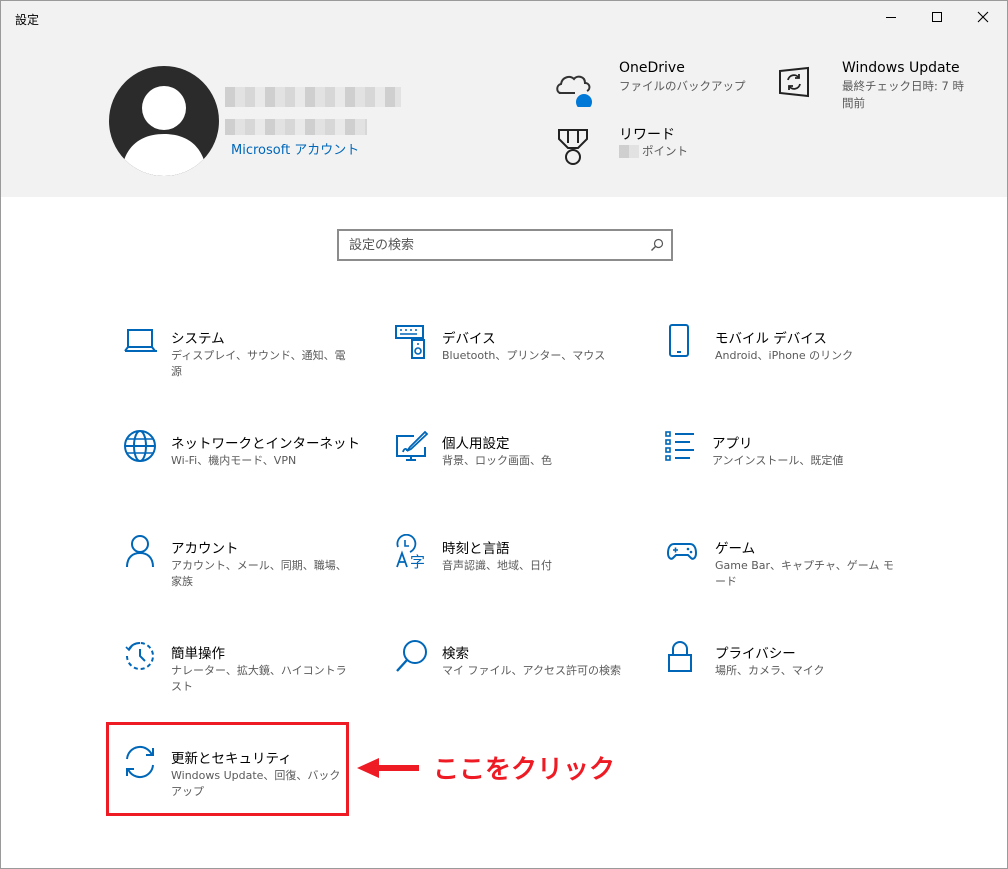 The height and width of the screenshot is (869, 1008). What do you see at coordinates (665, 151) in the screenshot?
I see `rewards-subtitle: ポイント` at bounding box center [665, 151].